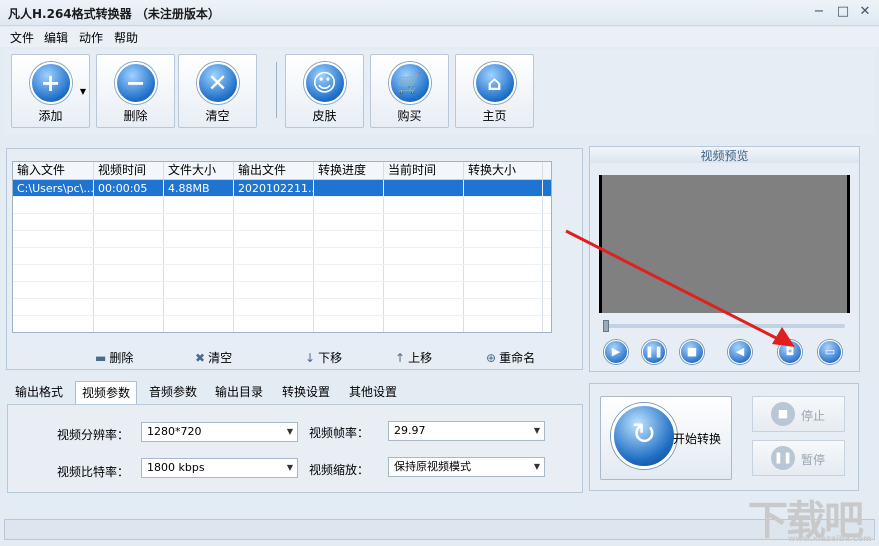  Describe the element at coordinates (306, 392) in the screenshot. I see `tab-convert-settings: 转换设置` at that location.